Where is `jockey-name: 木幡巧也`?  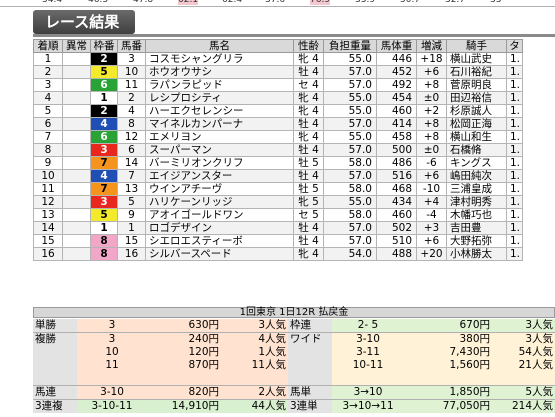
jockey-name: 木幡巧也 is located at coordinates (476, 215).